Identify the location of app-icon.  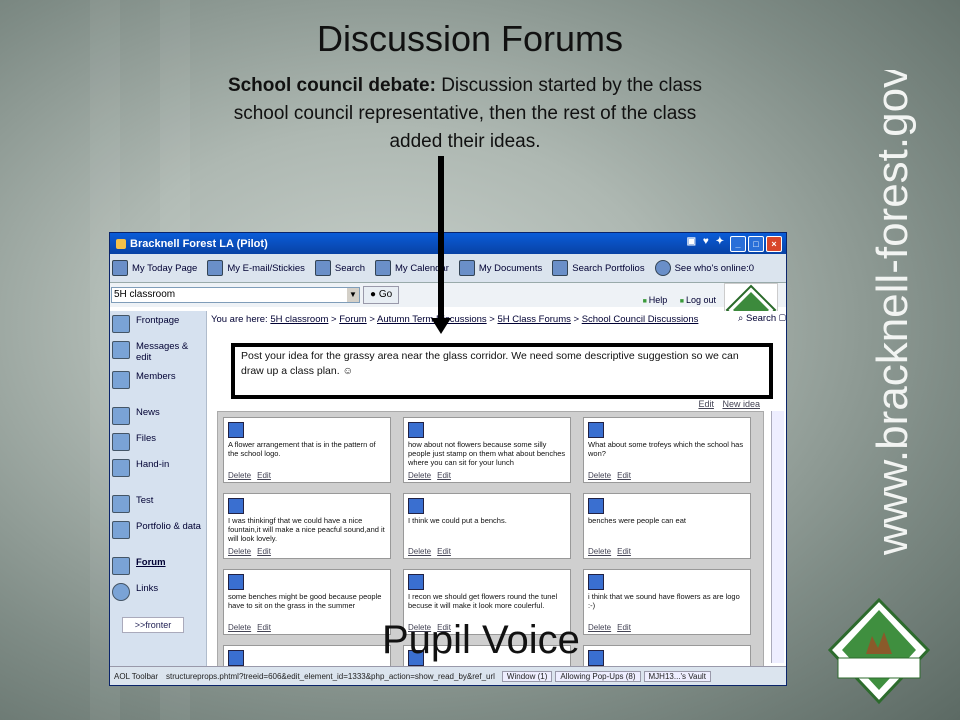
(121, 243).